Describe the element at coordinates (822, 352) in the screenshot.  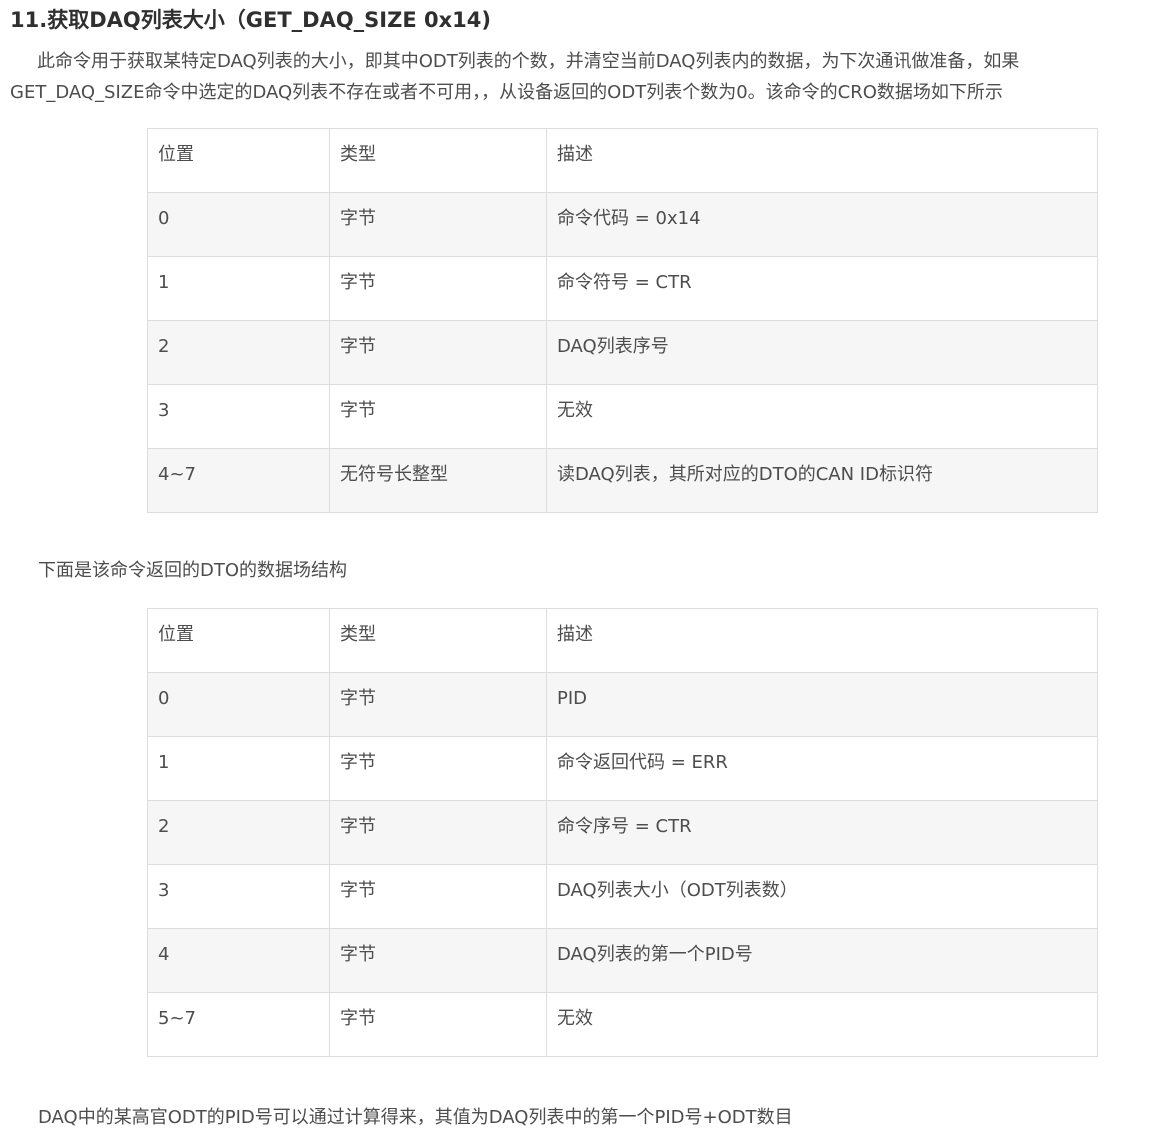
I see `cell-description: DAQ列表序号` at that location.